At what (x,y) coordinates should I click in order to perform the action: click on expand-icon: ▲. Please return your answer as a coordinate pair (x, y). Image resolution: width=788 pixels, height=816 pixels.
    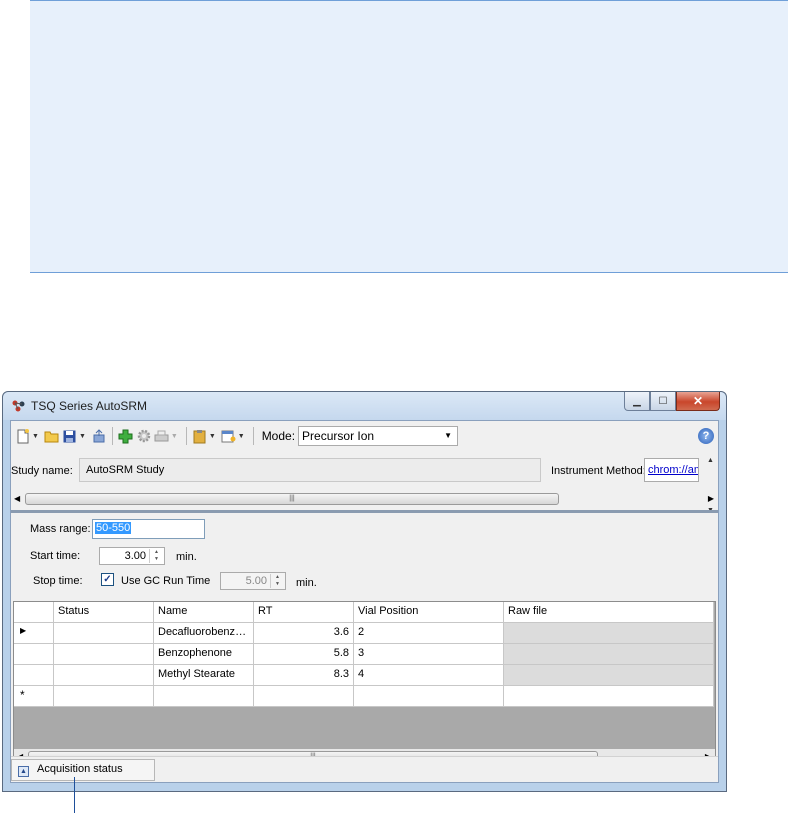
    Looking at the image, I should click on (23, 771).